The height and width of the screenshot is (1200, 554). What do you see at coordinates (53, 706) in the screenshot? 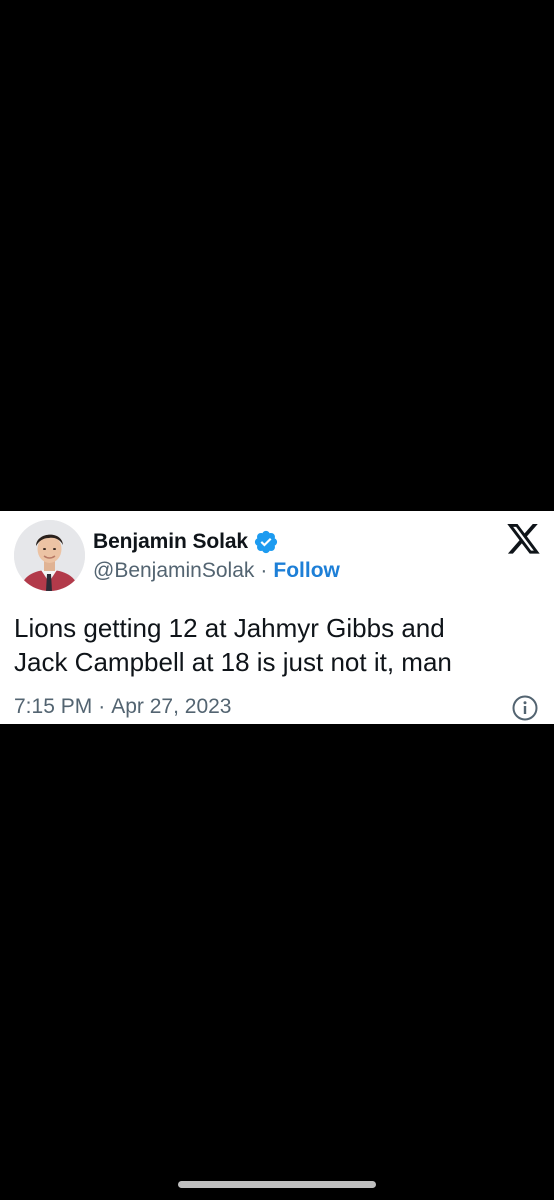
I see `tweet-time: 7:15 PM` at bounding box center [53, 706].